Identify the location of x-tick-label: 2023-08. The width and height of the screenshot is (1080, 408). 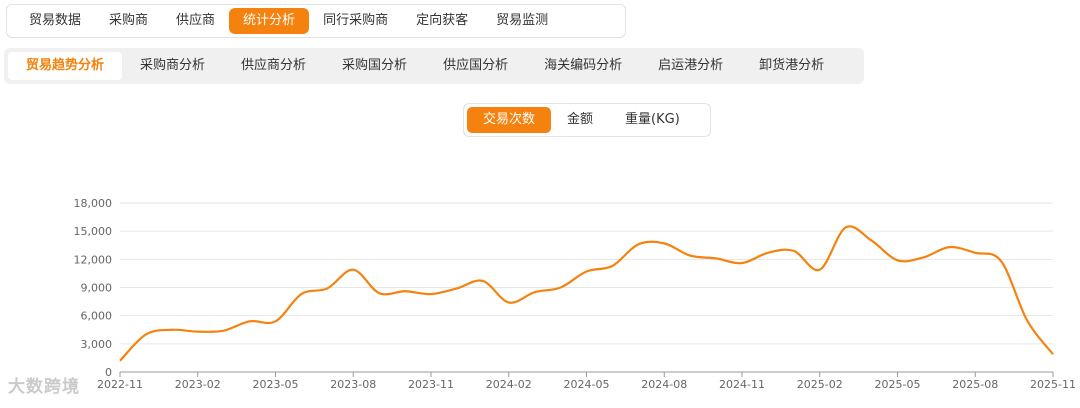
(353, 384).